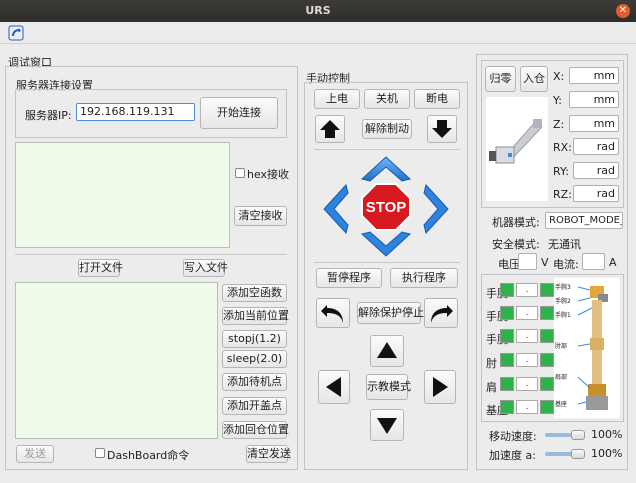 The width and height of the screenshot is (636, 483). What do you see at coordinates (516, 222) in the screenshot?
I see `machine-mode-label: 机器模式:` at bounding box center [516, 222].